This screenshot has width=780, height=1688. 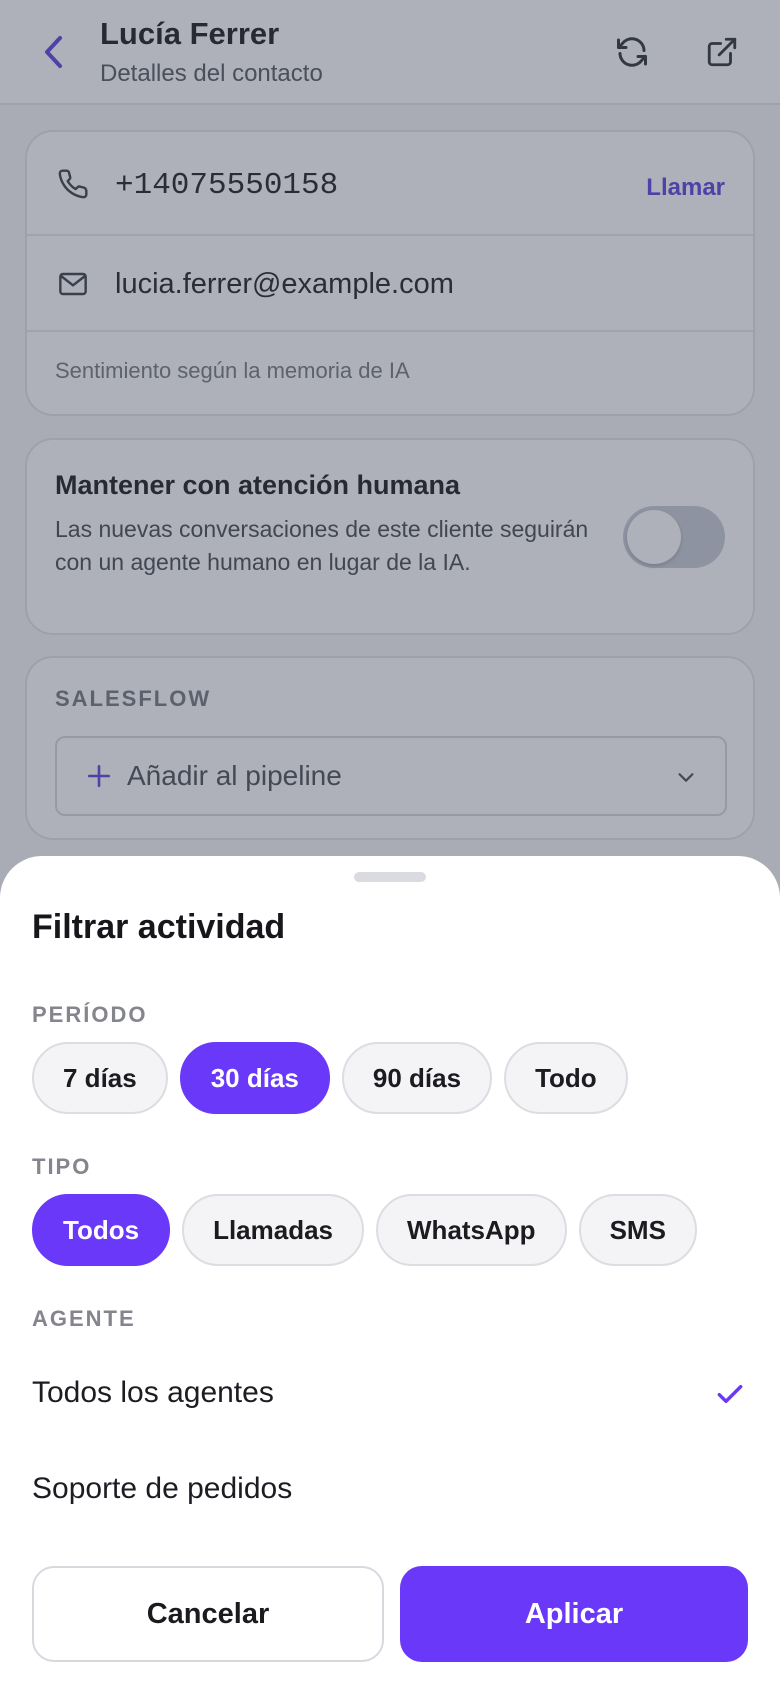 I want to click on type-label: TIPO, so click(x=62, y=1166).